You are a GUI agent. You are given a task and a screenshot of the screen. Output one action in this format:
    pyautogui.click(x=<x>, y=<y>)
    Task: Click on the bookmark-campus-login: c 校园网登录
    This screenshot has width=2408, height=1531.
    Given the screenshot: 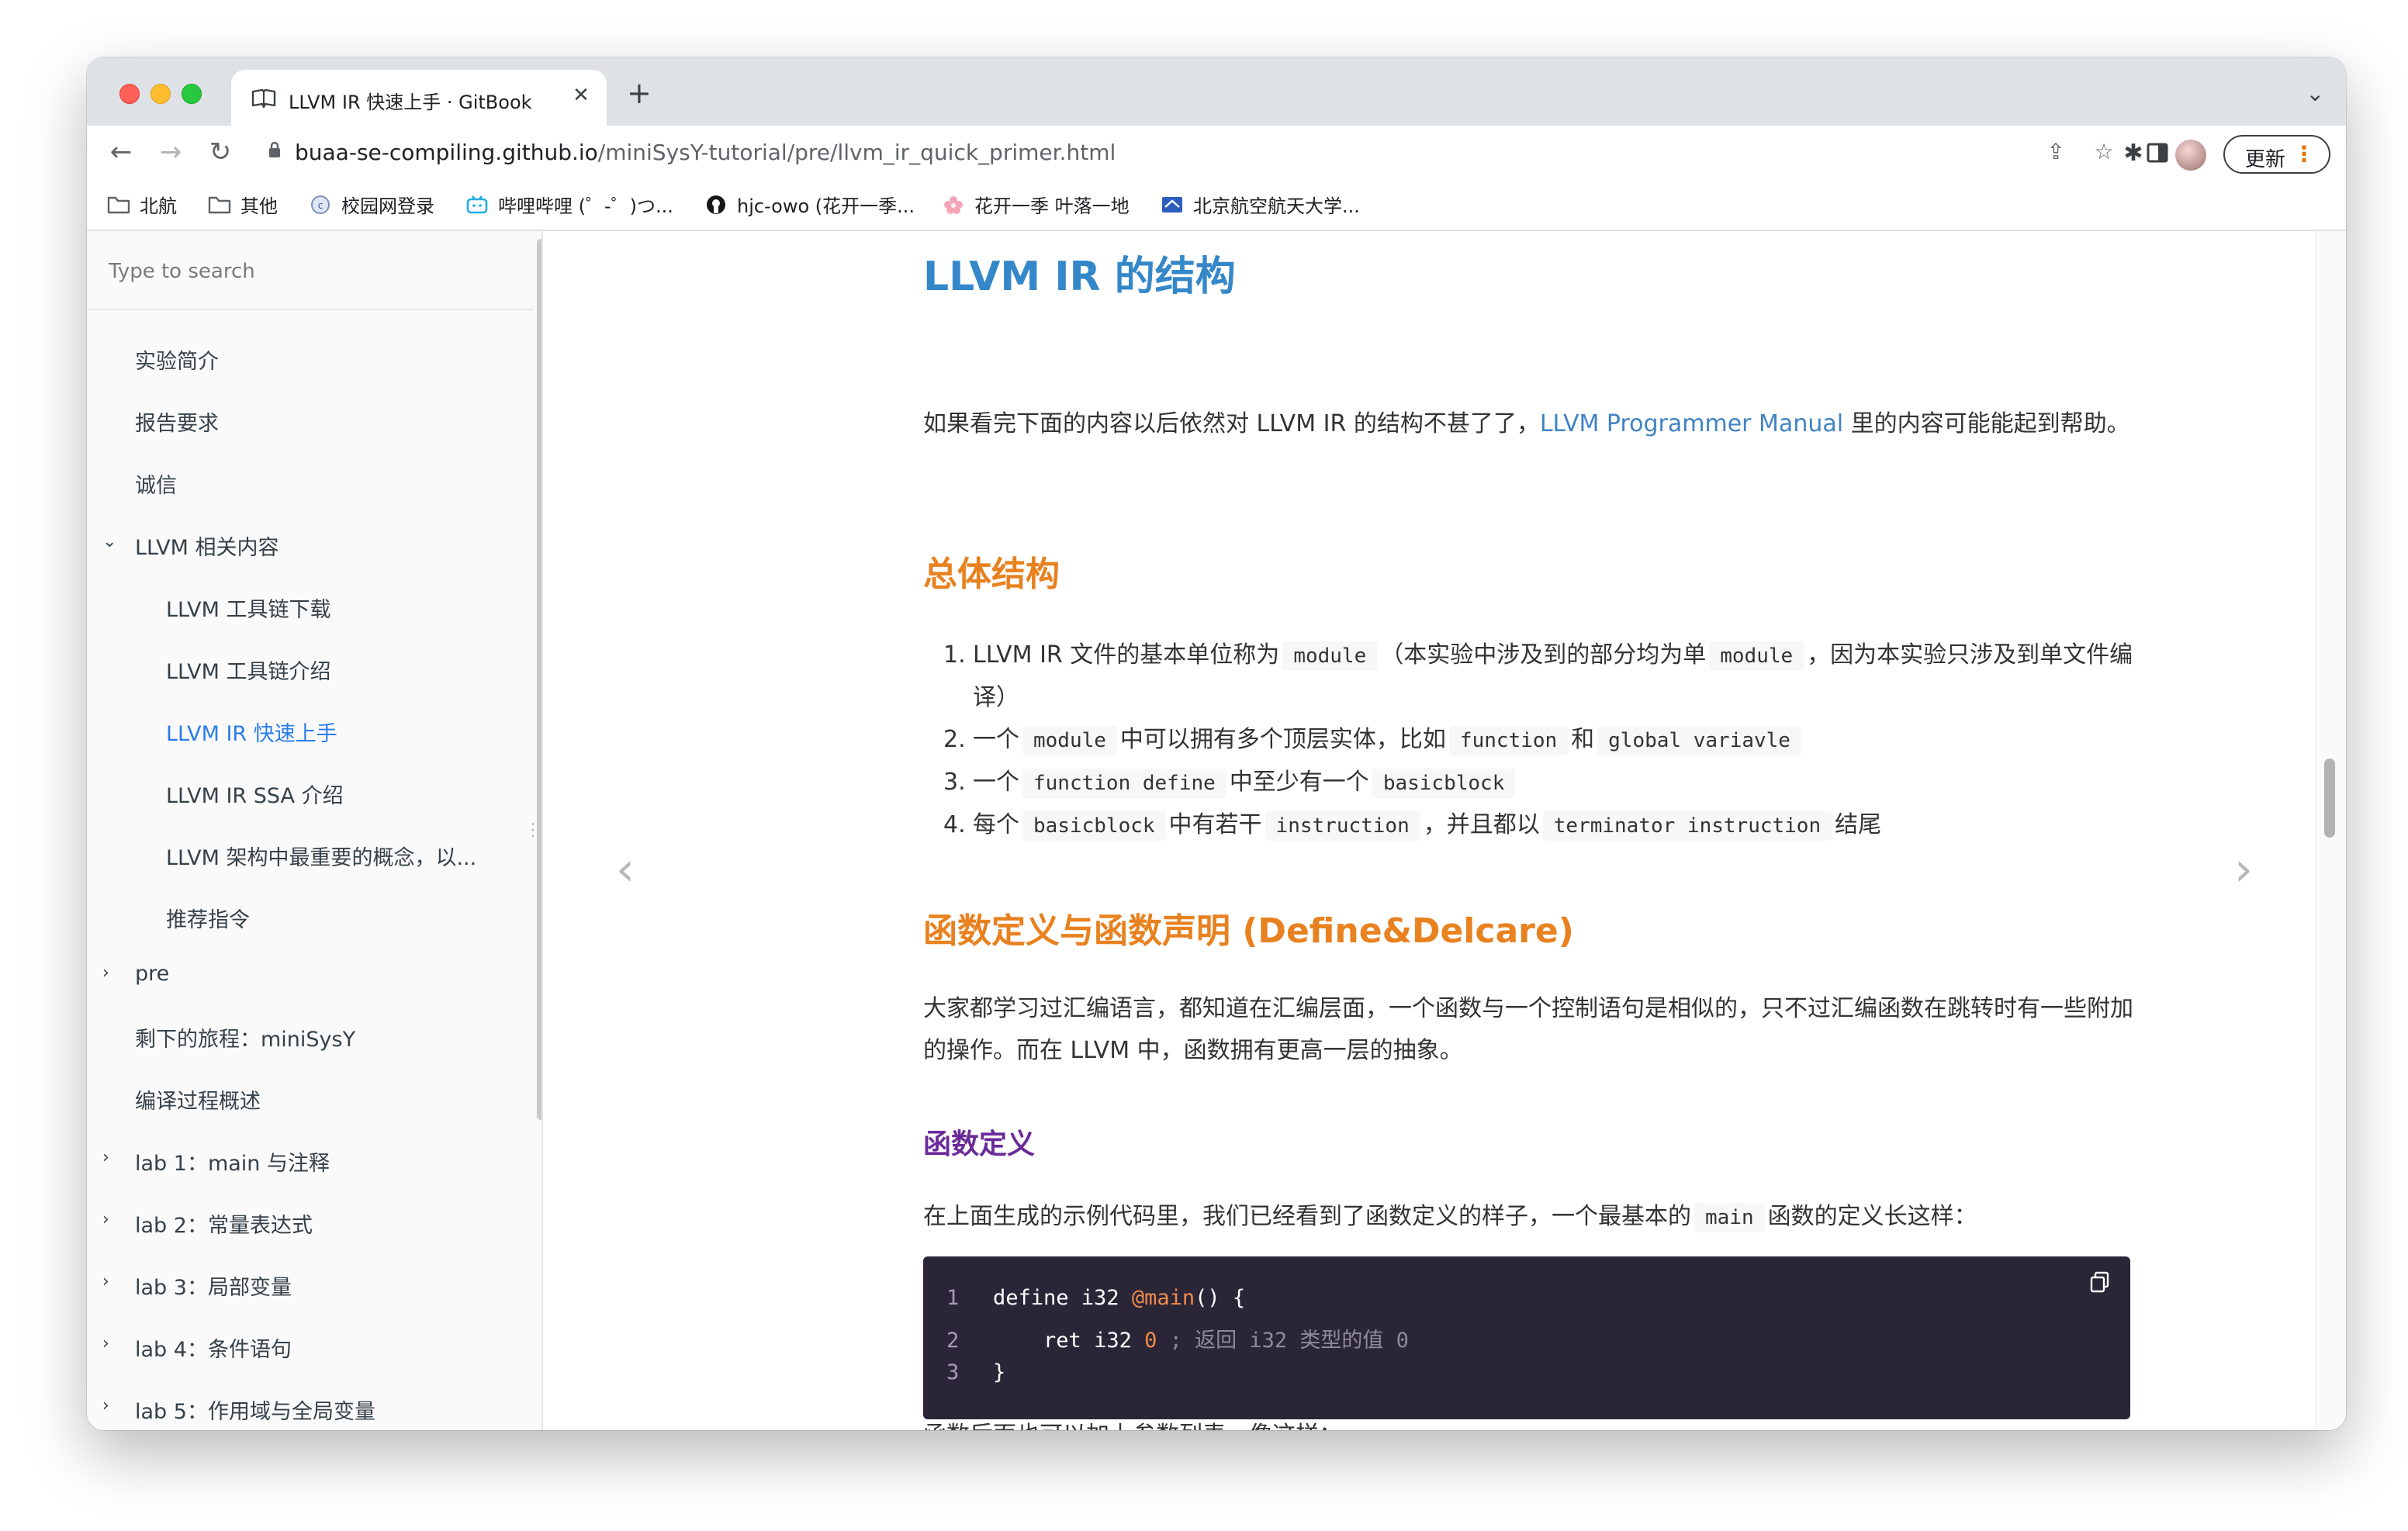 What is the action you would take?
    pyautogui.click(x=372, y=206)
    